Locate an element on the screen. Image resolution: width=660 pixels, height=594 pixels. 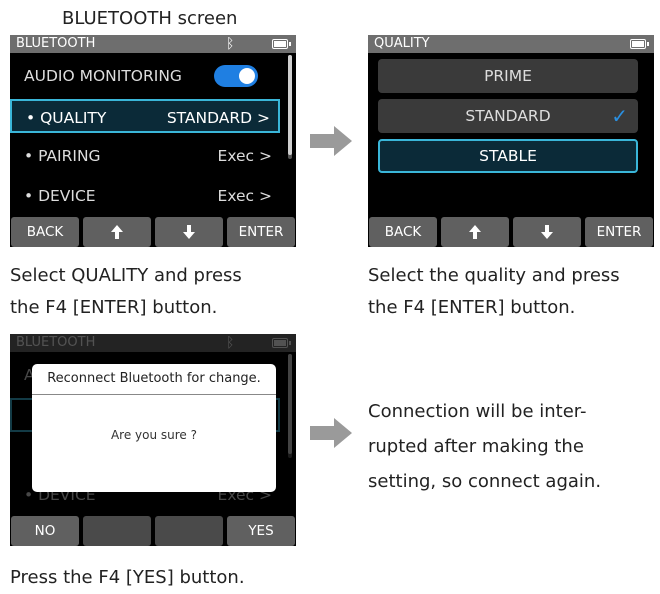
menu-item-label: • DEVICE is located at coordinates (60, 196).